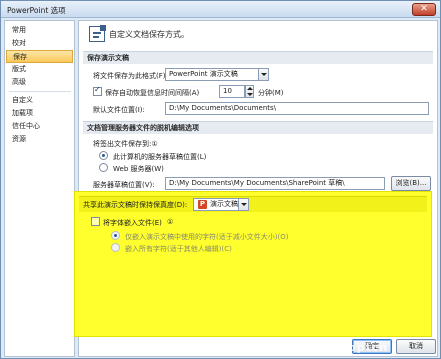  Describe the element at coordinates (39, 113) in the screenshot. I see `sidebar-item-addins: 加载项` at that location.